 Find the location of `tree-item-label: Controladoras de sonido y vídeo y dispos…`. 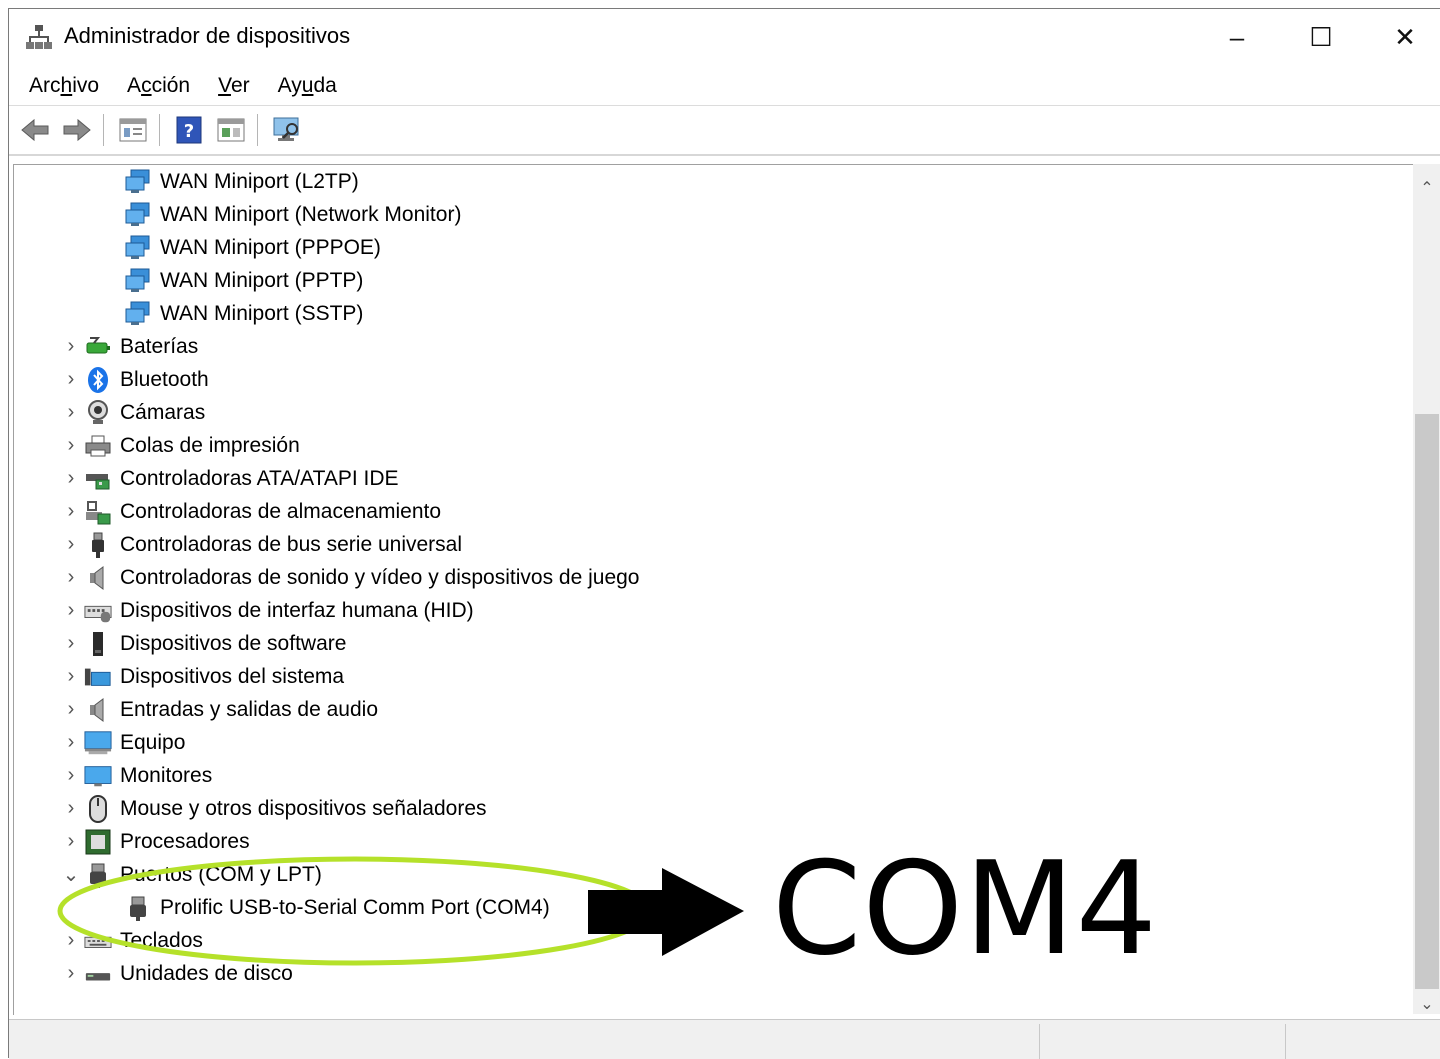

tree-item-label: Controladoras de sonido y vídeo y dispos… is located at coordinates (380, 577).